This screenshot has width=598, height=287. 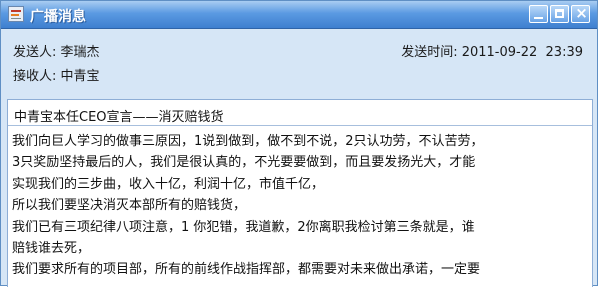 What do you see at coordinates (80, 52) in the screenshot?
I see `sender-name: 李瑞杰` at bounding box center [80, 52].